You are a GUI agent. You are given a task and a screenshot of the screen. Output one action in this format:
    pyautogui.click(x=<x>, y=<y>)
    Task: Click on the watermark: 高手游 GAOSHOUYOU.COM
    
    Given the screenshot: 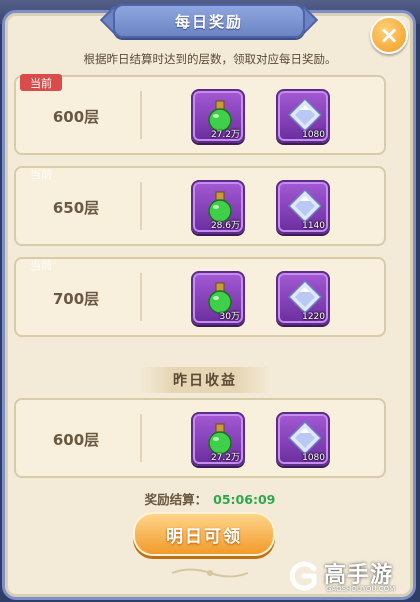 What is the action you would take?
    pyautogui.click(x=351, y=577)
    